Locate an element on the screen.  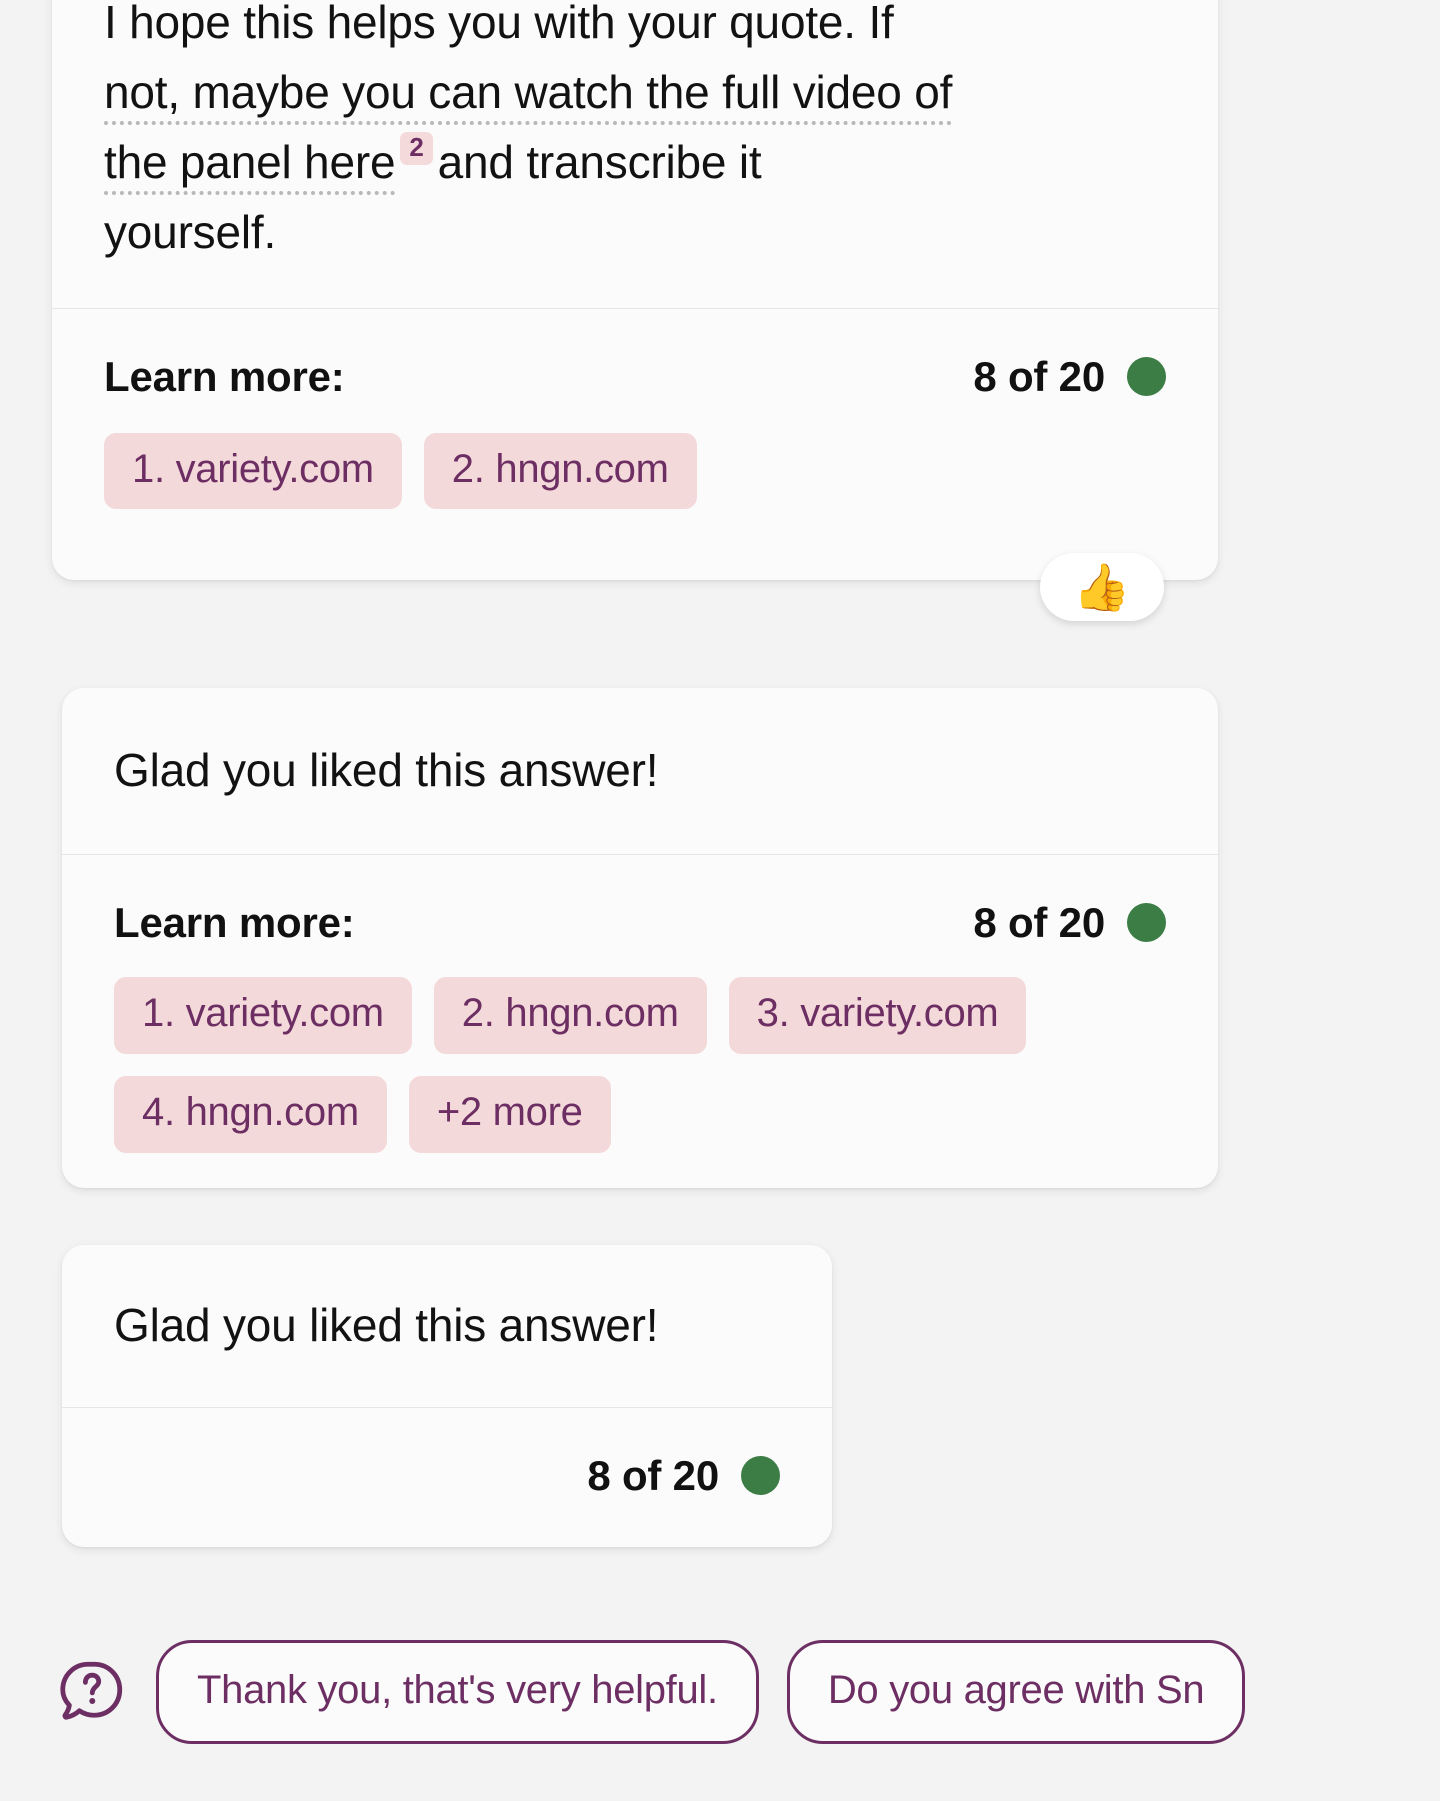
thumbs-up-reaction-badge: 👍 is located at coordinates (1102, 587).